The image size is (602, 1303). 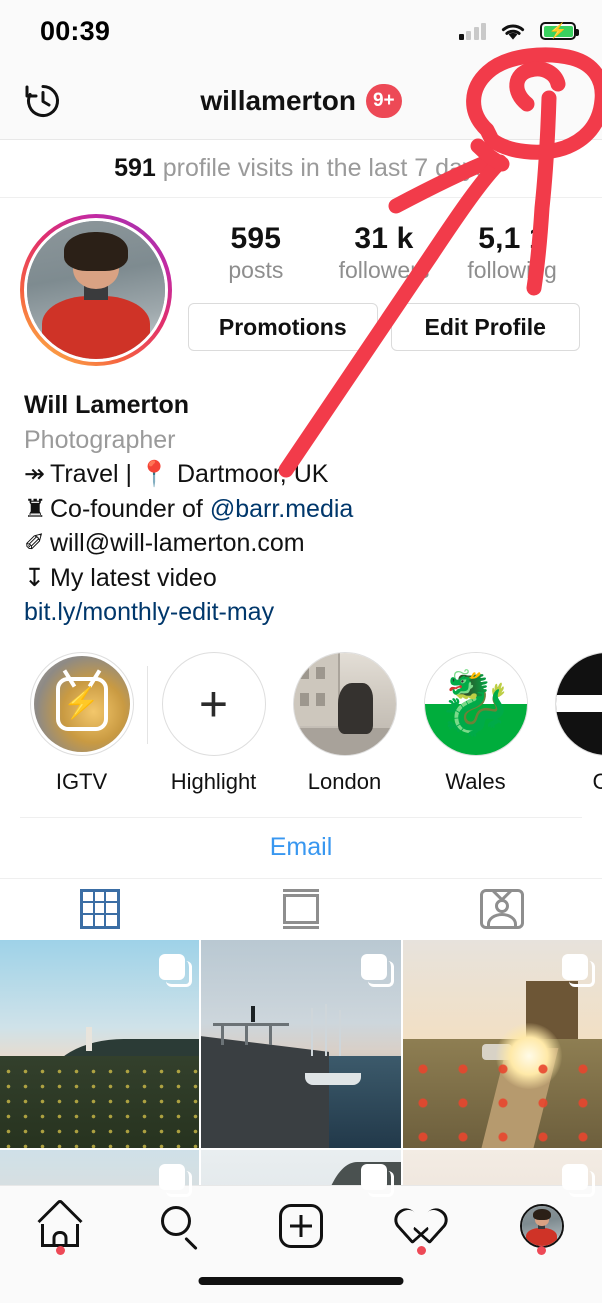 What do you see at coordinates (301, 578) in the screenshot?
I see `bio-line-video: ↧ My latest video` at bounding box center [301, 578].